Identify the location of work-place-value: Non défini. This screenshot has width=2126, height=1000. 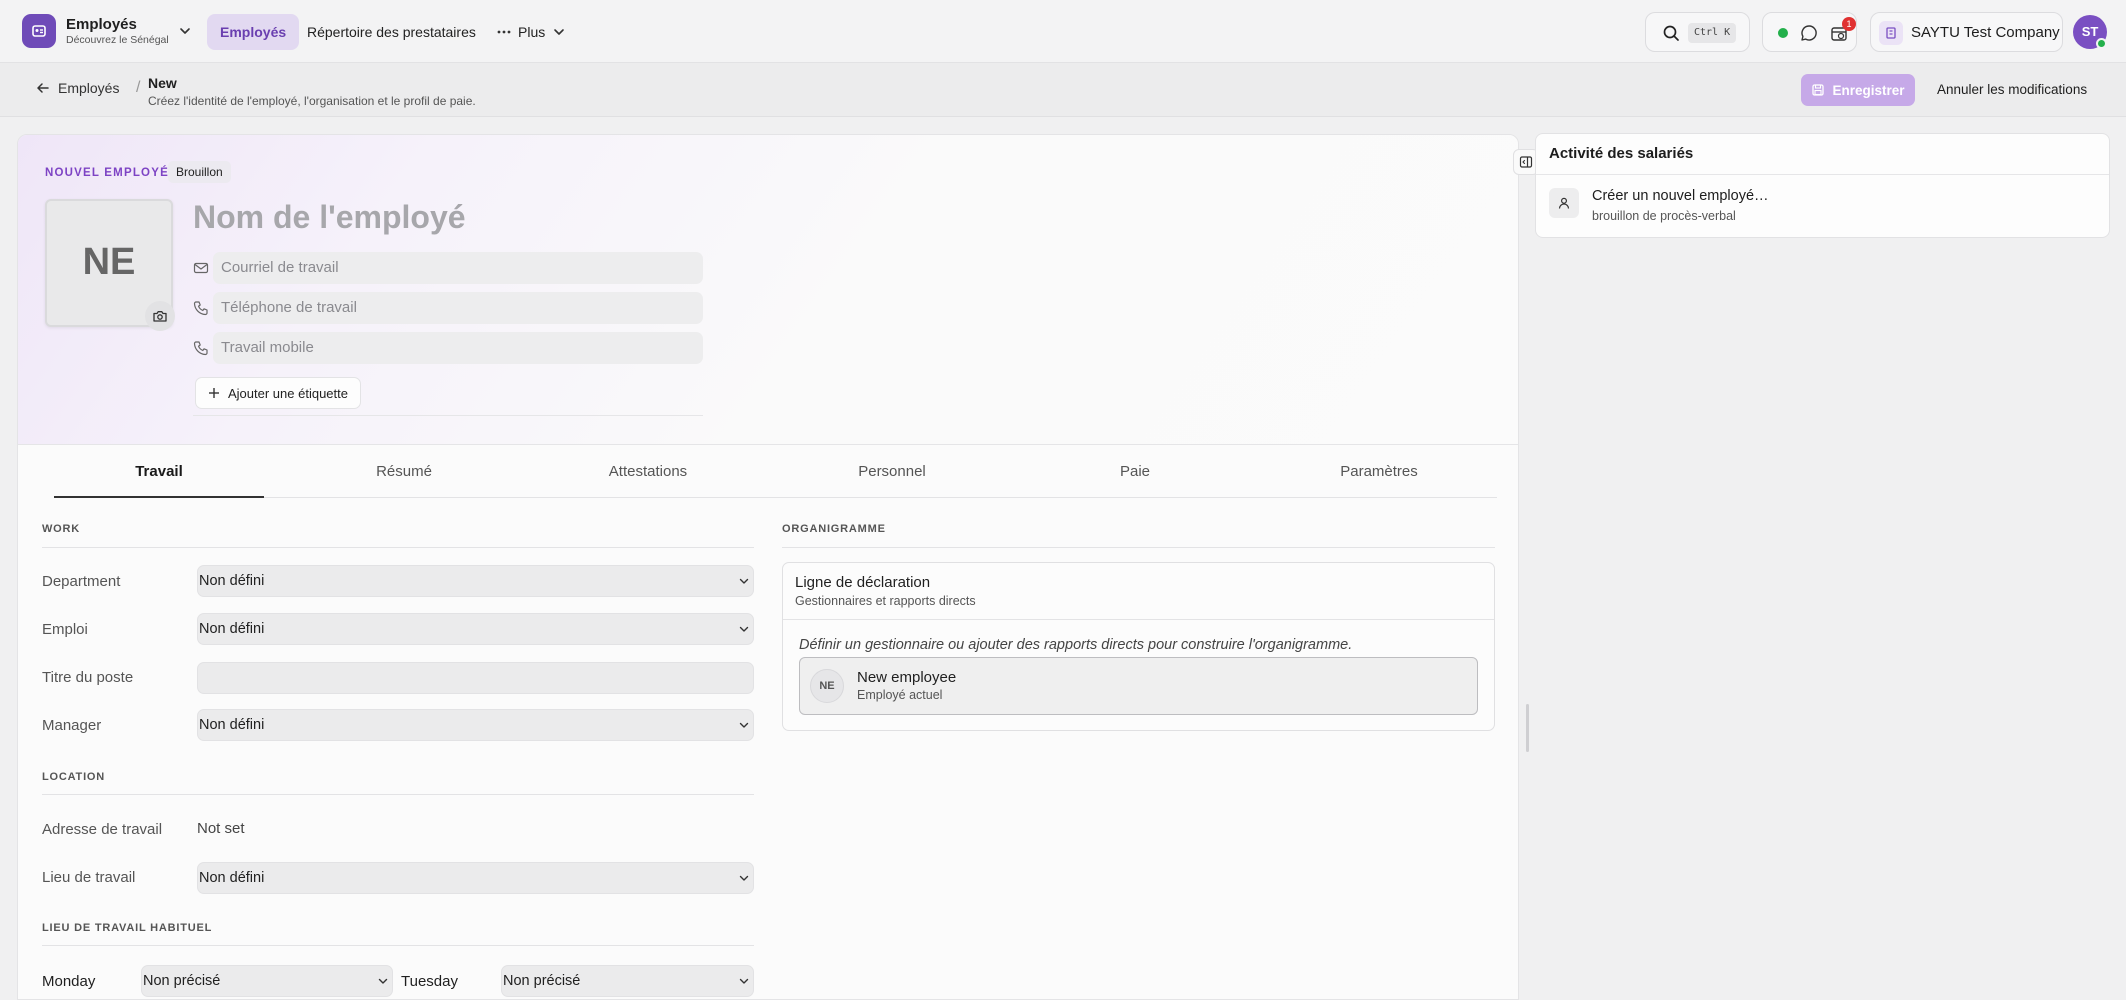
(232, 878).